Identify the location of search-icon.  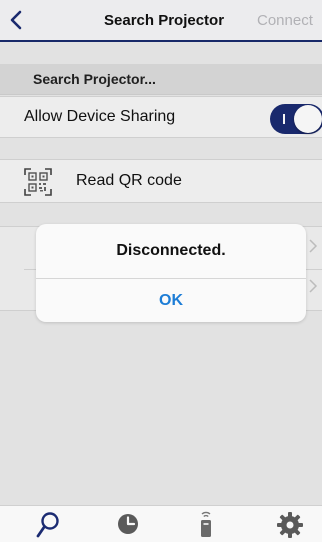
(47, 525).